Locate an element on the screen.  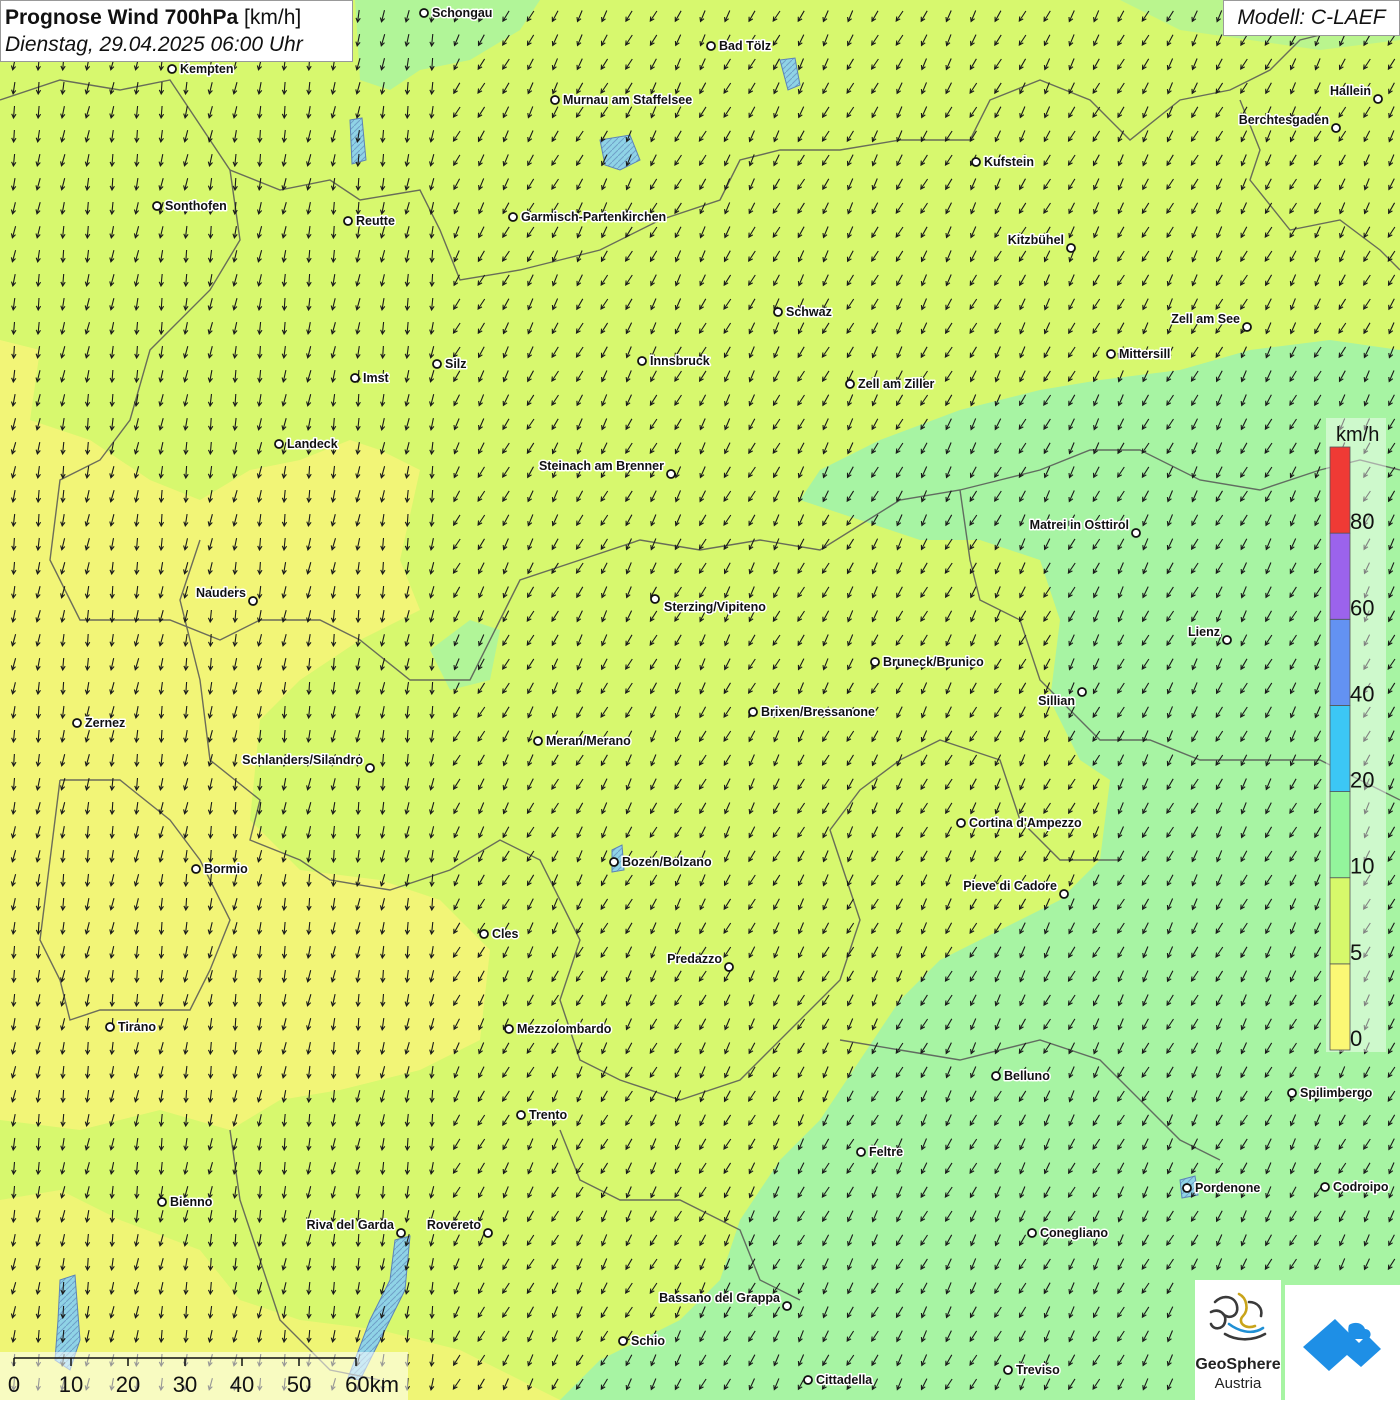
city-label: Matrei in Osttirol is located at coordinates (1079, 525).